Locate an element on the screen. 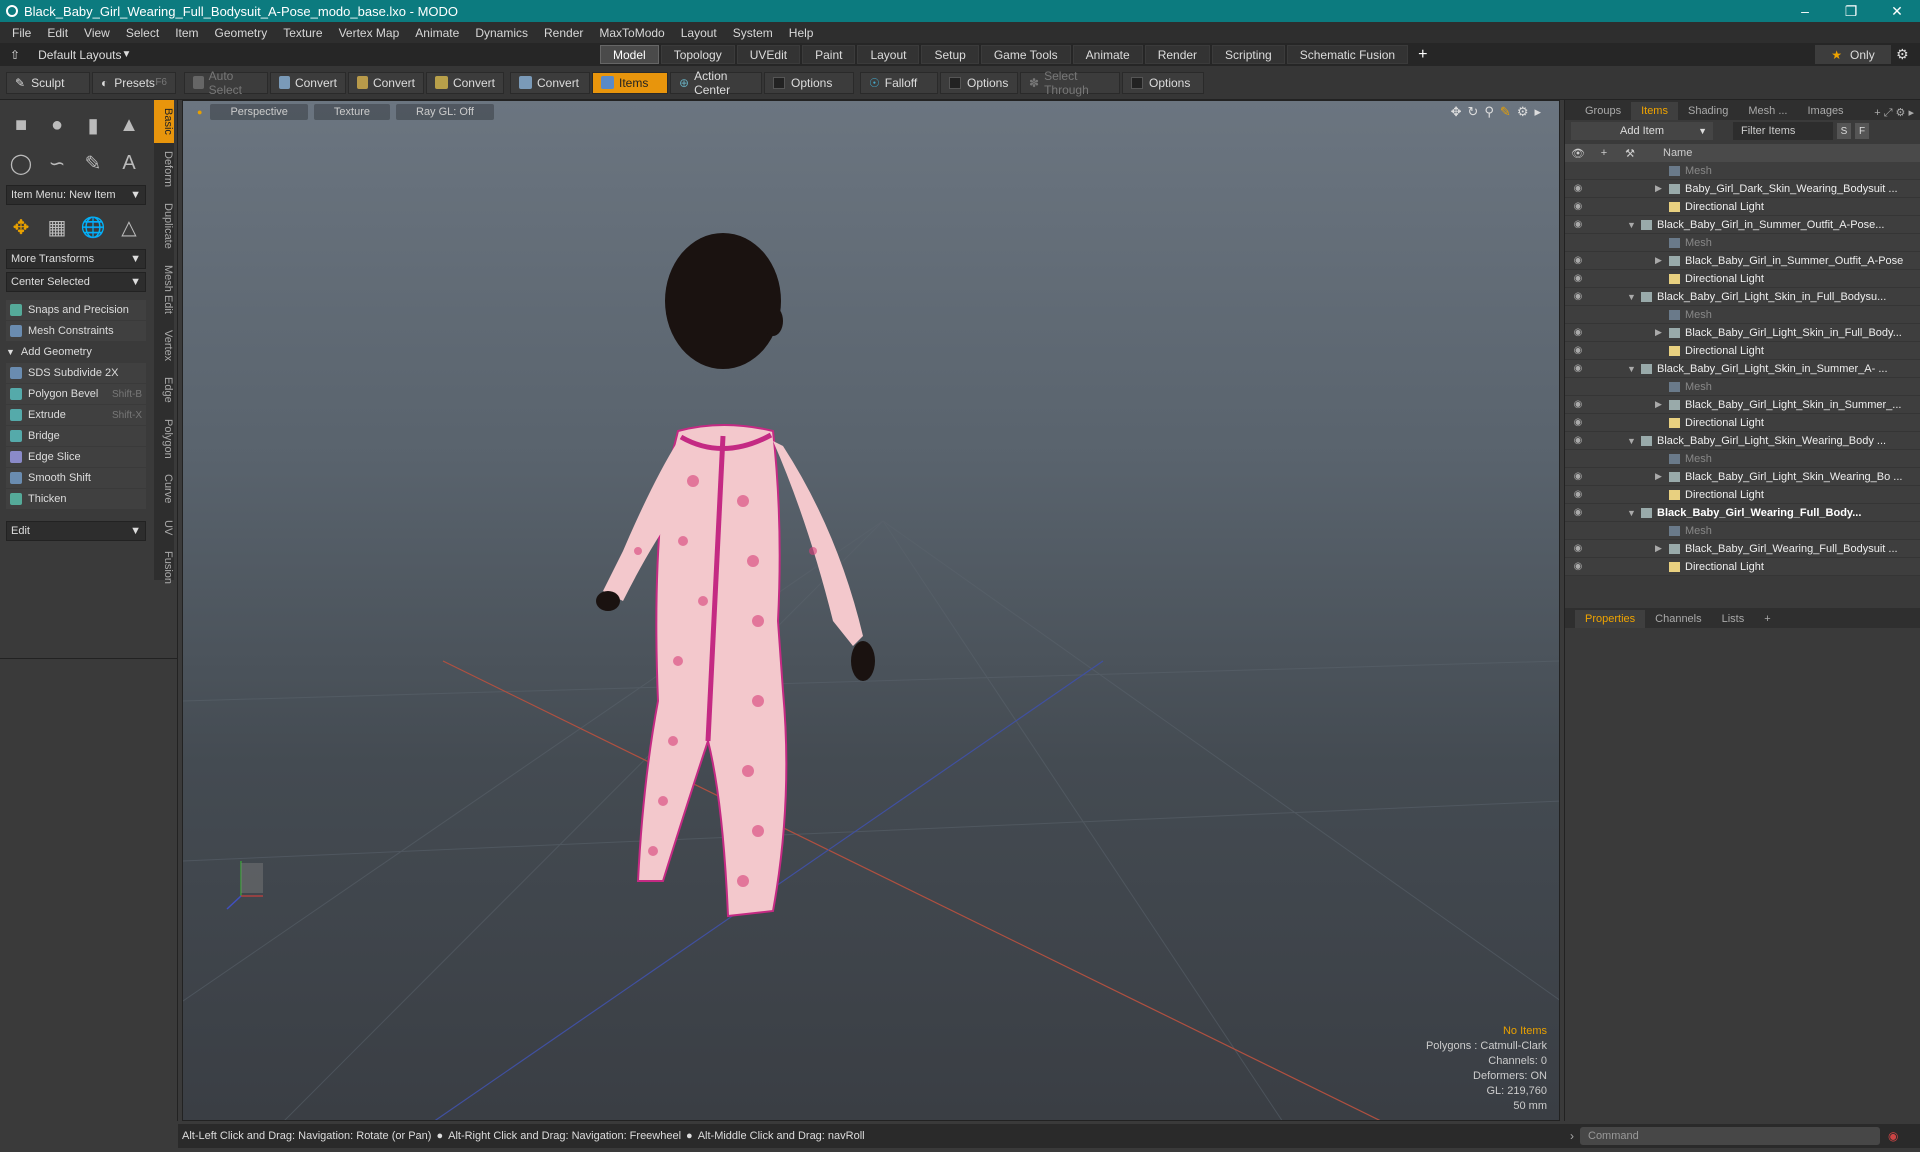 The height and width of the screenshot is (1152, 1920). menu-file: File is located at coordinates (21, 33).